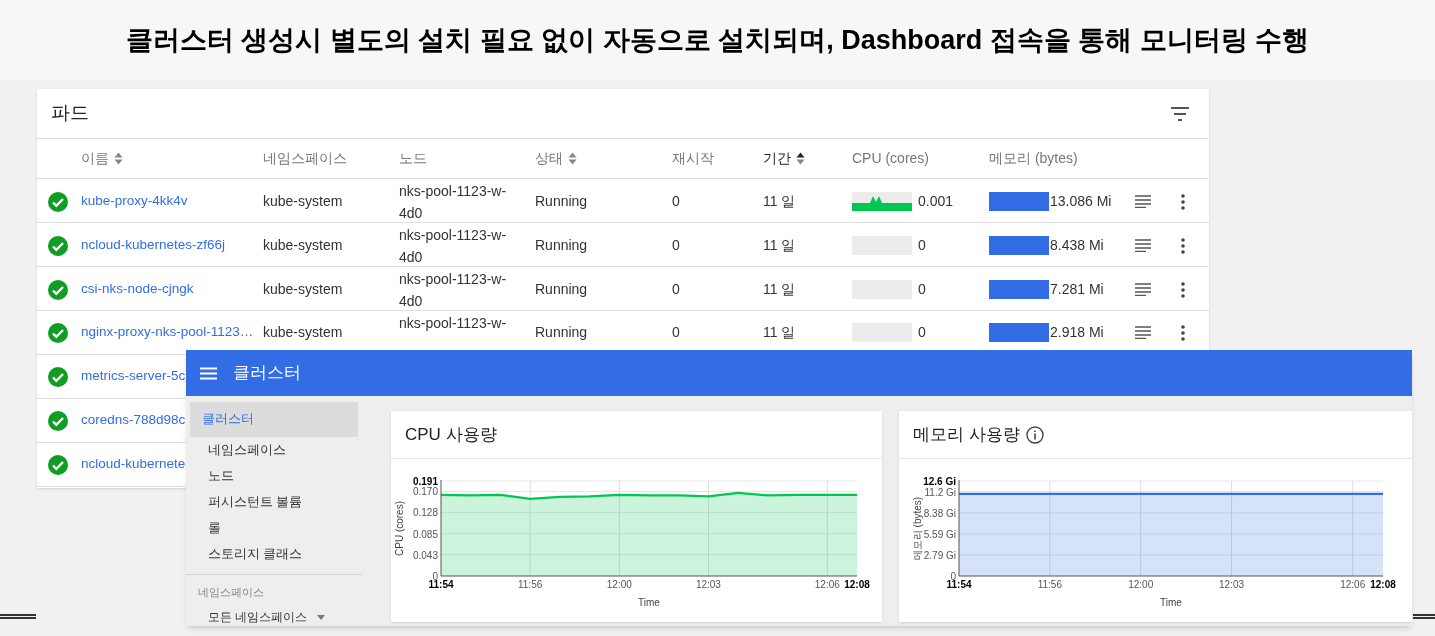 This screenshot has height=636, width=1435. What do you see at coordinates (413, 158) in the screenshot?
I see `column-header: 노드` at bounding box center [413, 158].